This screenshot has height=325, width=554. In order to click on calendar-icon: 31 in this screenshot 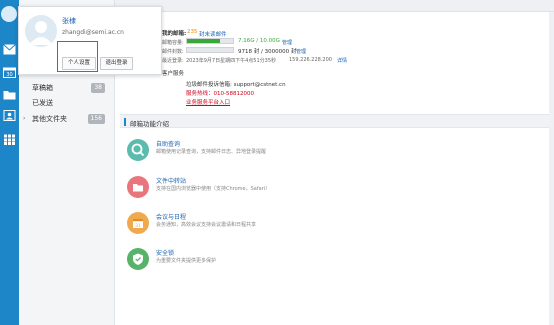, I will do `click(138, 223)`.